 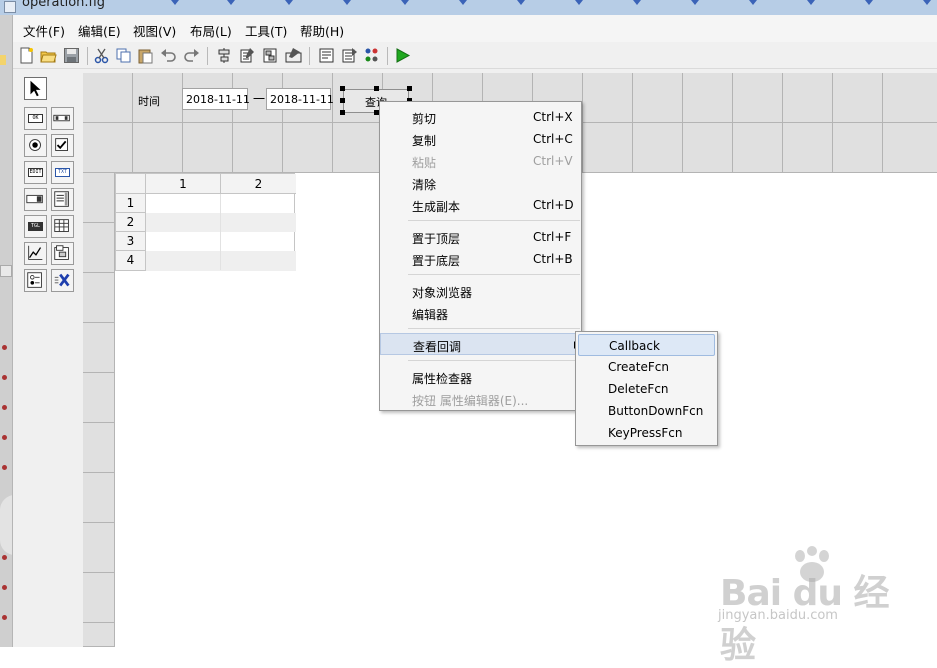 What do you see at coordinates (402, 55) in the screenshot?
I see `run-figure-icon` at bounding box center [402, 55].